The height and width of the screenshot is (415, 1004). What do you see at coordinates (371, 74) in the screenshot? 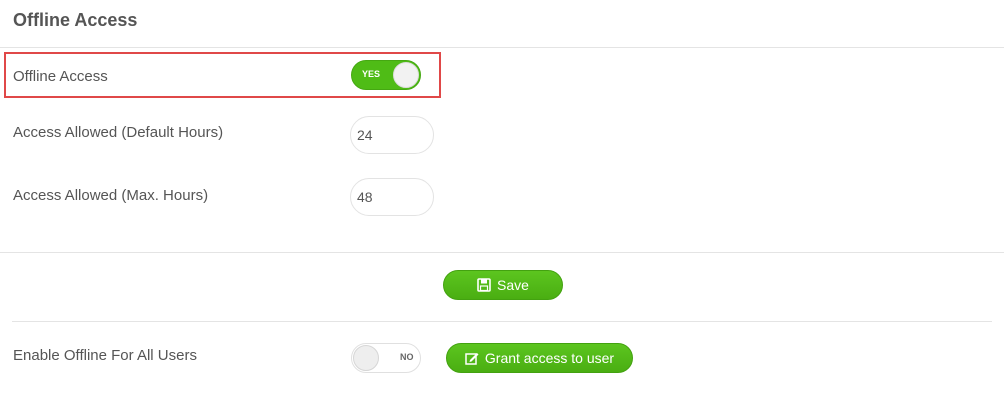
I see `toggle-state-text: YES` at bounding box center [371, 74].